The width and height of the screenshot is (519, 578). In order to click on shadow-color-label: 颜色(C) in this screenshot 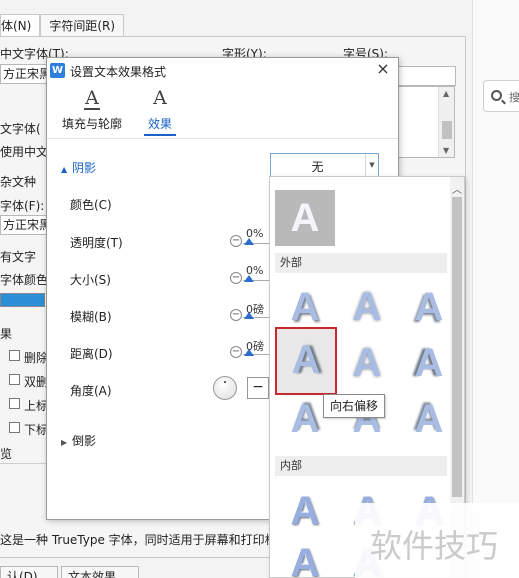, I will do `click(91, 205)`.